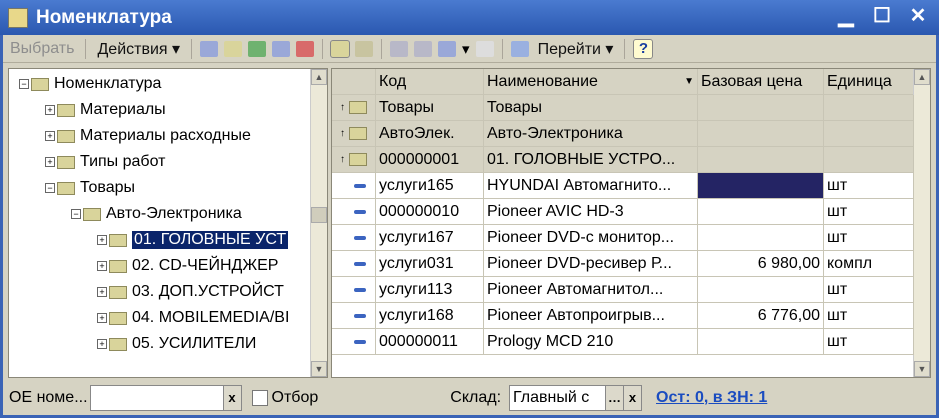  What do you see at coordinates (591, 133) in the screenshot?
I see `cell-name: Авто-Электроника` at bounding box center [591, 133].